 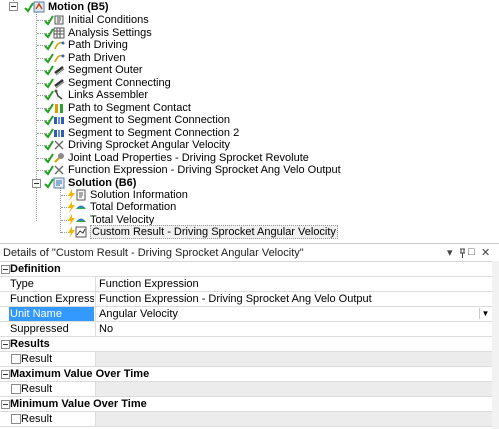 What do you see at coordinates (81, 232) in the screenshot?
I see `custom-result-icon` at bounding box center [81, 232].